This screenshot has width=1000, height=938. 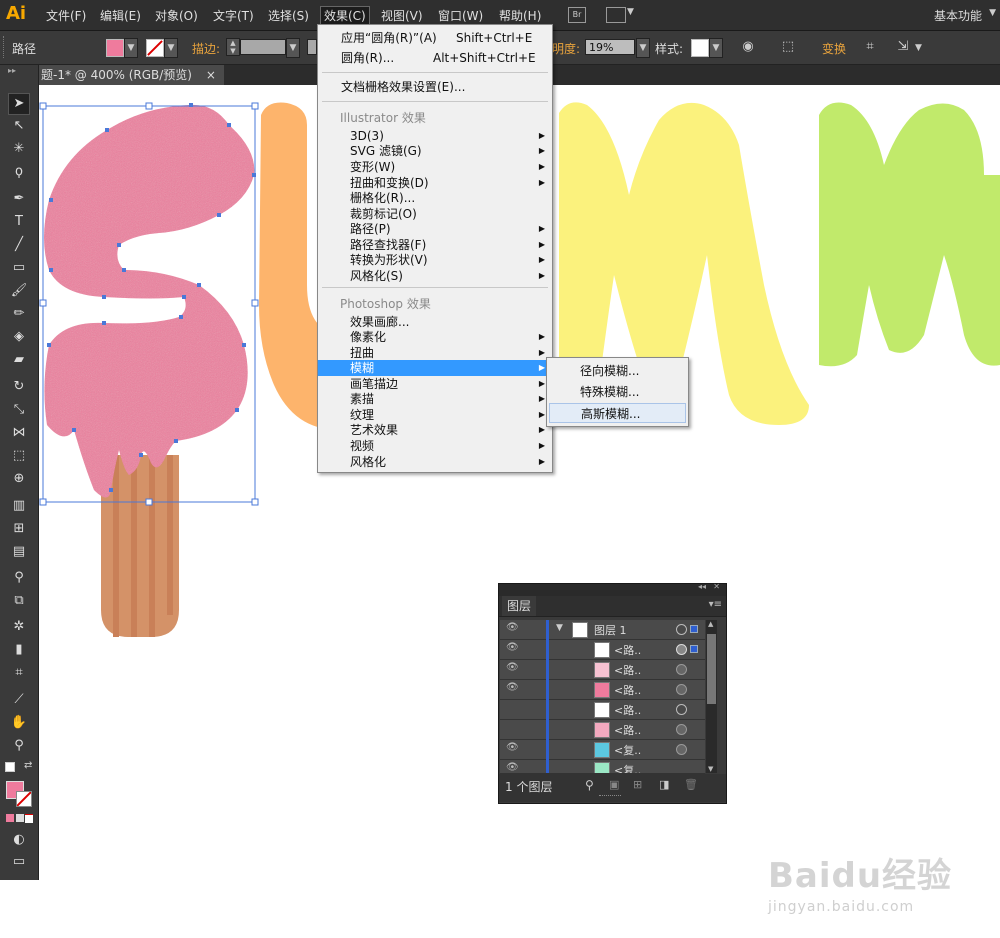 What do you see at coordinates (702, 586) in the screenshot?
I see `collapse-panel-icon: ◂◂` at bounding box center [702, 586].